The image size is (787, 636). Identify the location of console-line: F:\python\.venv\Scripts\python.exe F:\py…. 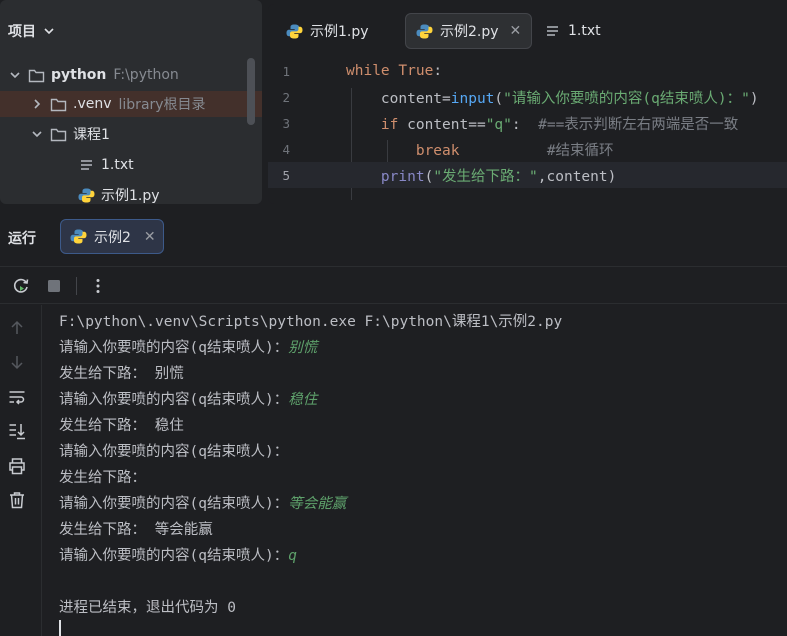
(311, 322).